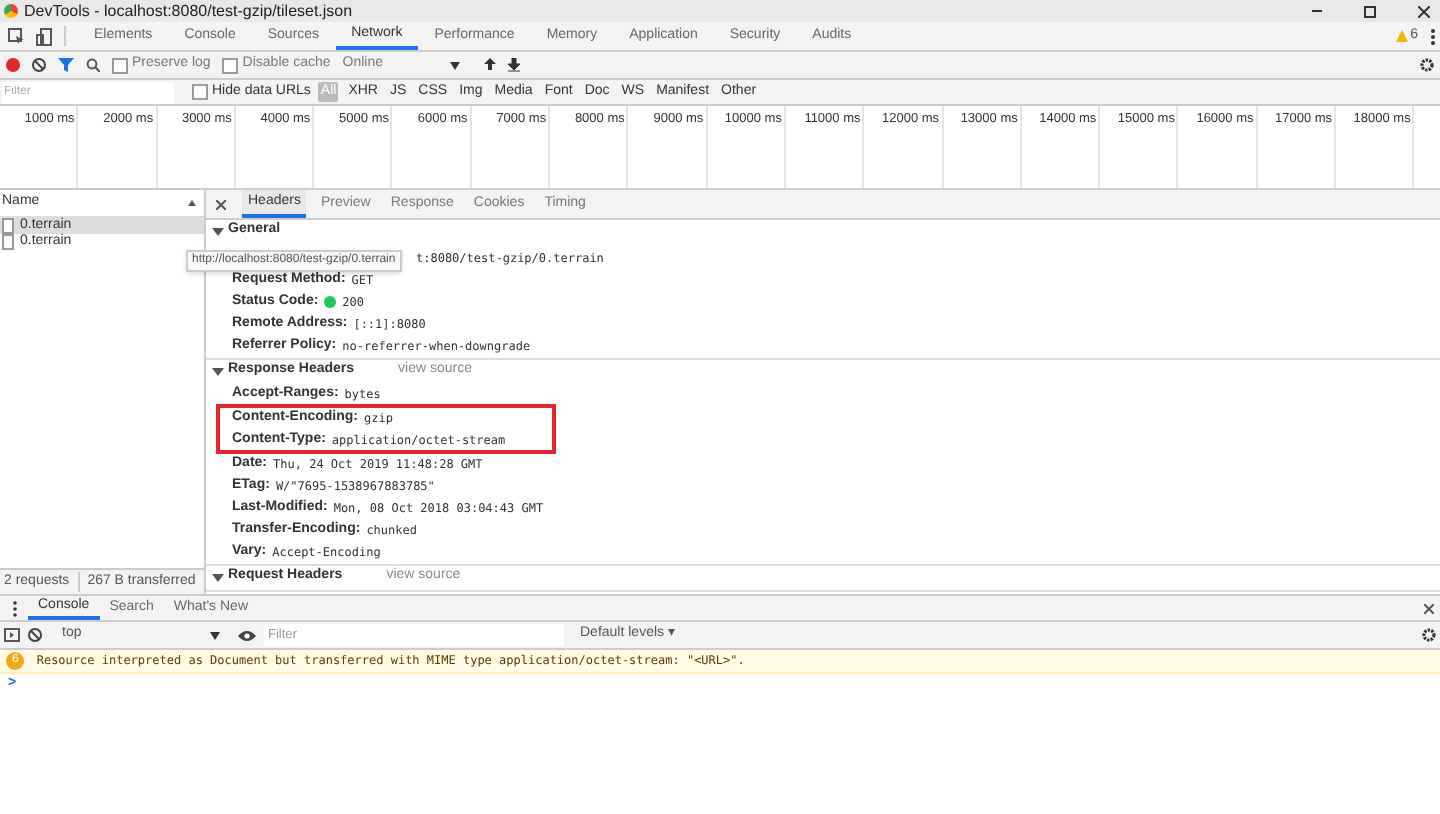 The image size is (1440, 814). I want to click on sort-arrow-icon, so click(192, 203).